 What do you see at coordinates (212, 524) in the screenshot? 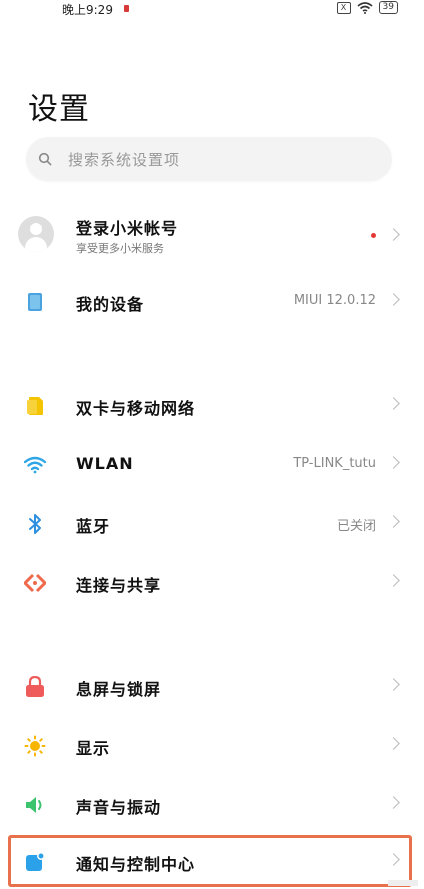
I see `settings-row-bluetooth: 蓝牙 已关闭` at bounding box center [212, 524].